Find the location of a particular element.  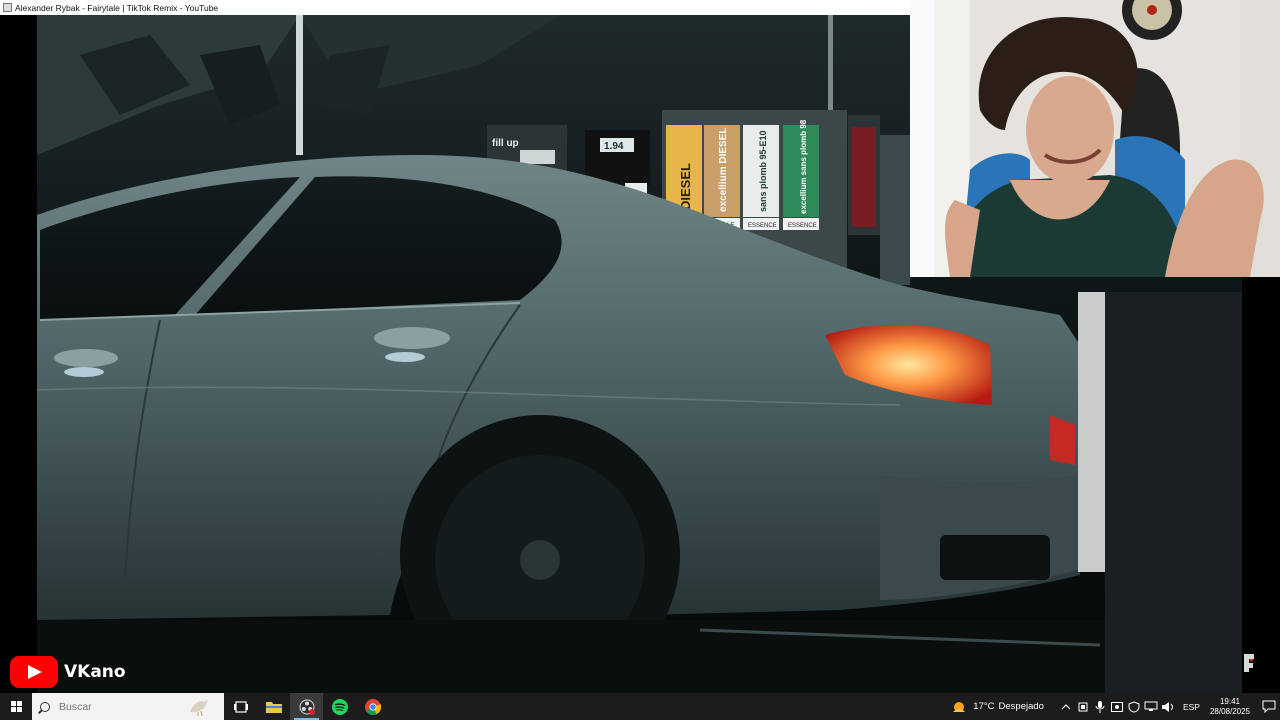

weather-temp: 17°C is located at coordinates (984, 706).